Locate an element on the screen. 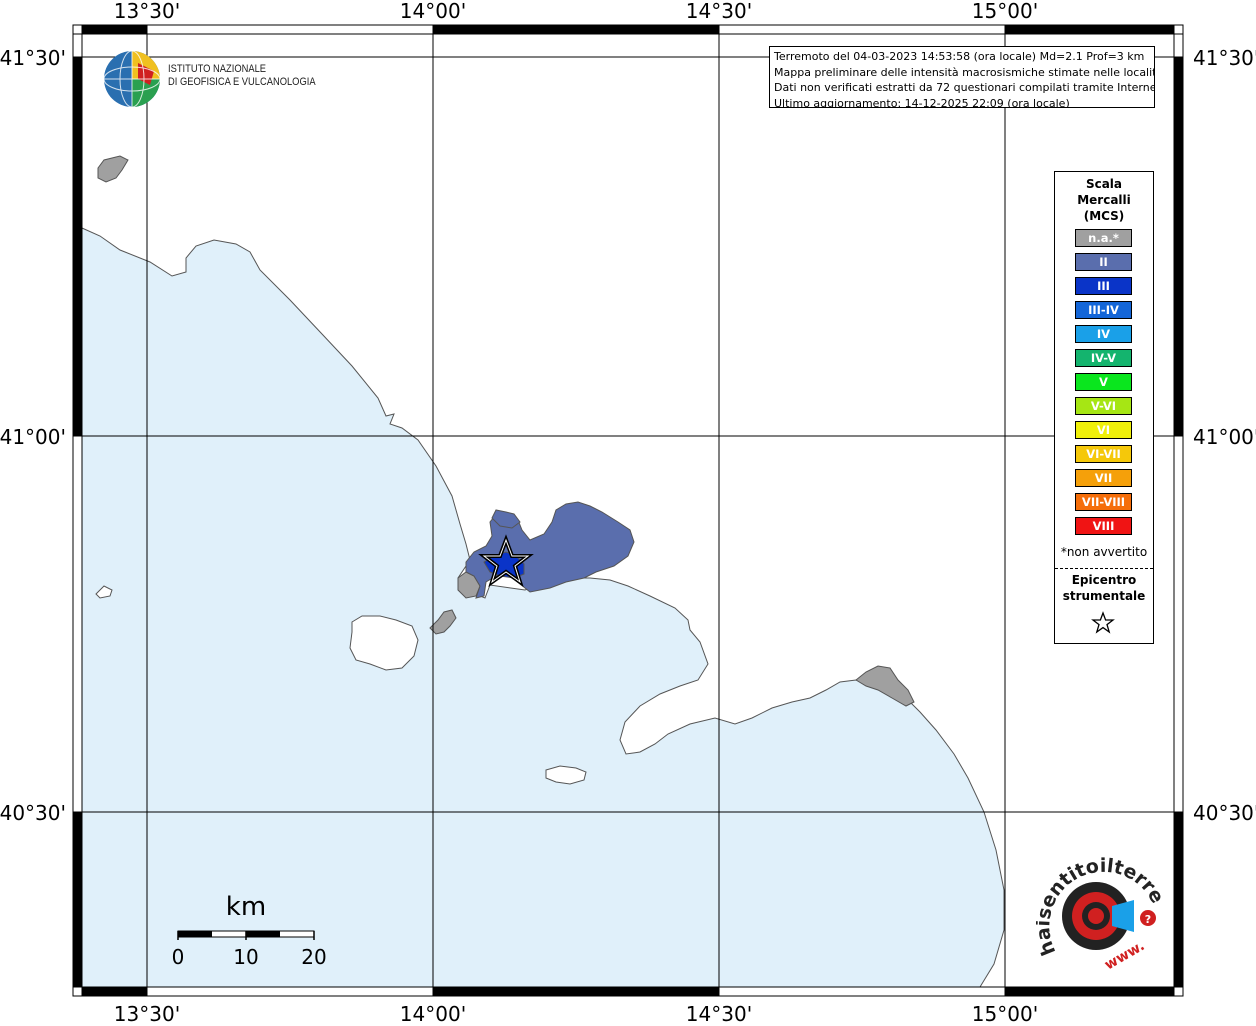  scale-bar: km 0 10 20 is located at coordinates (249, 930).